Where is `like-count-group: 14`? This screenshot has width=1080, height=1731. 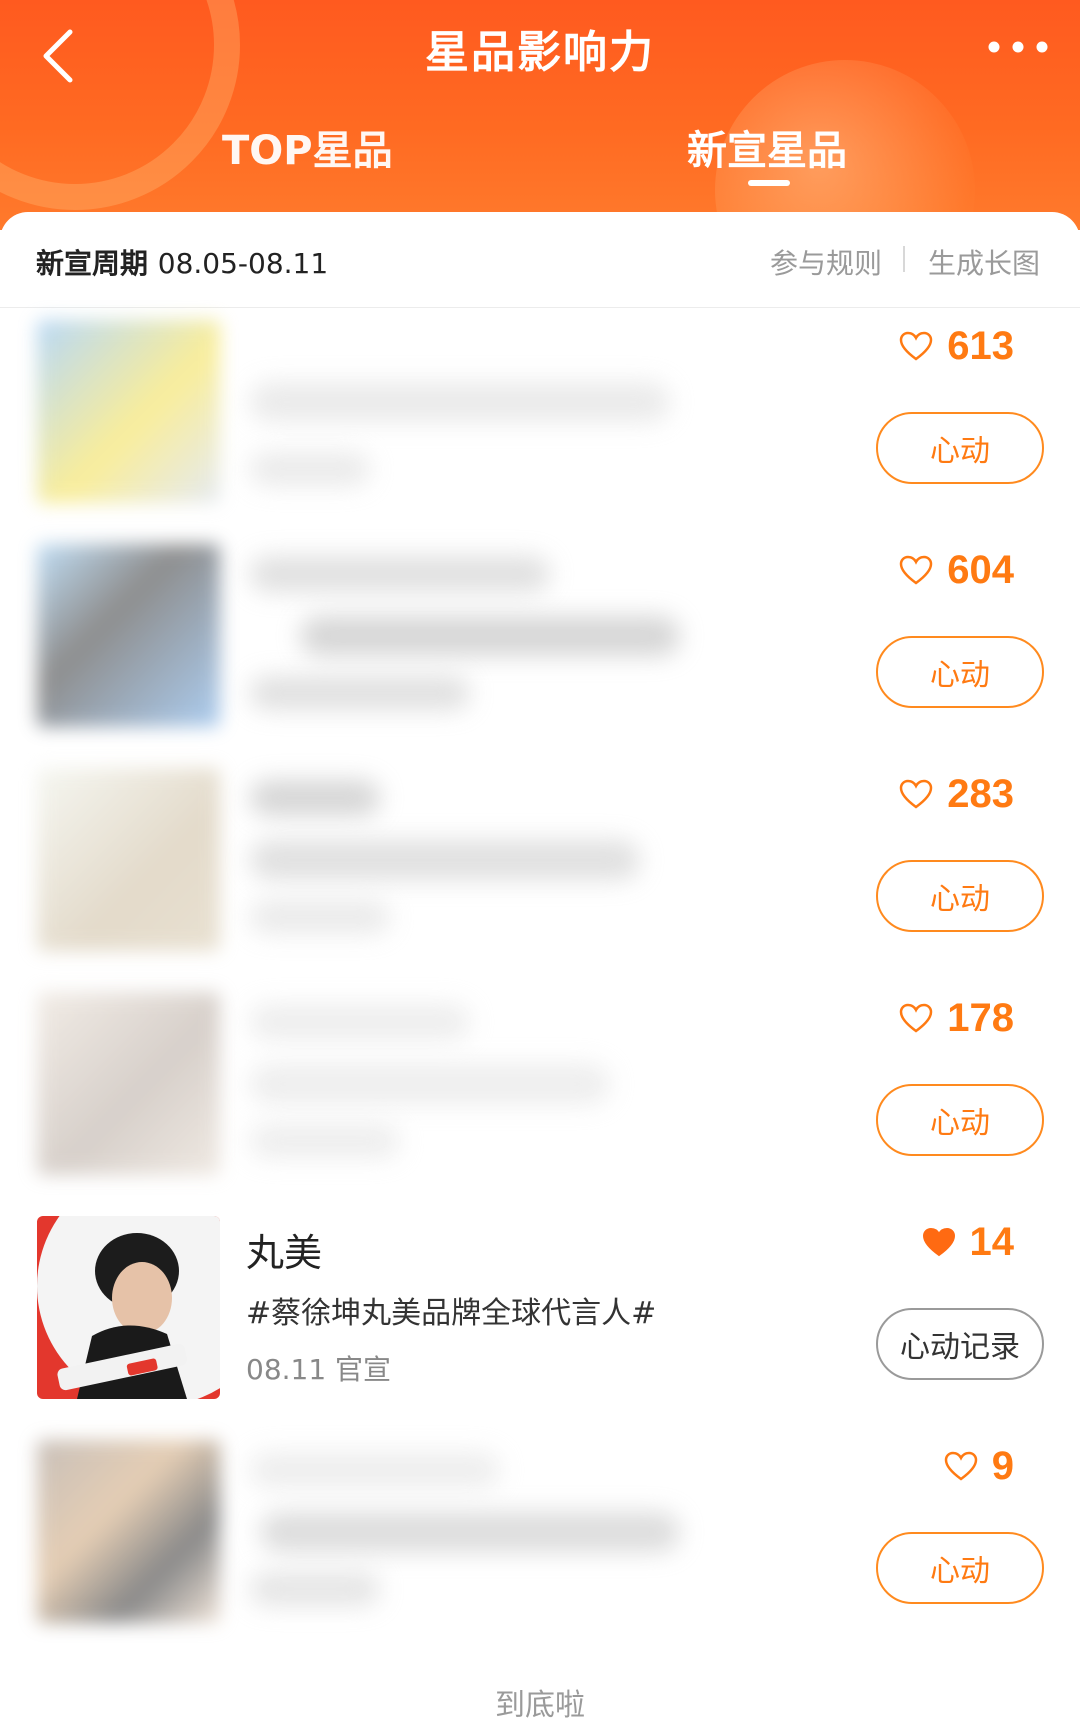
like-count-group: 14 is located at coordinates (968, 1242).